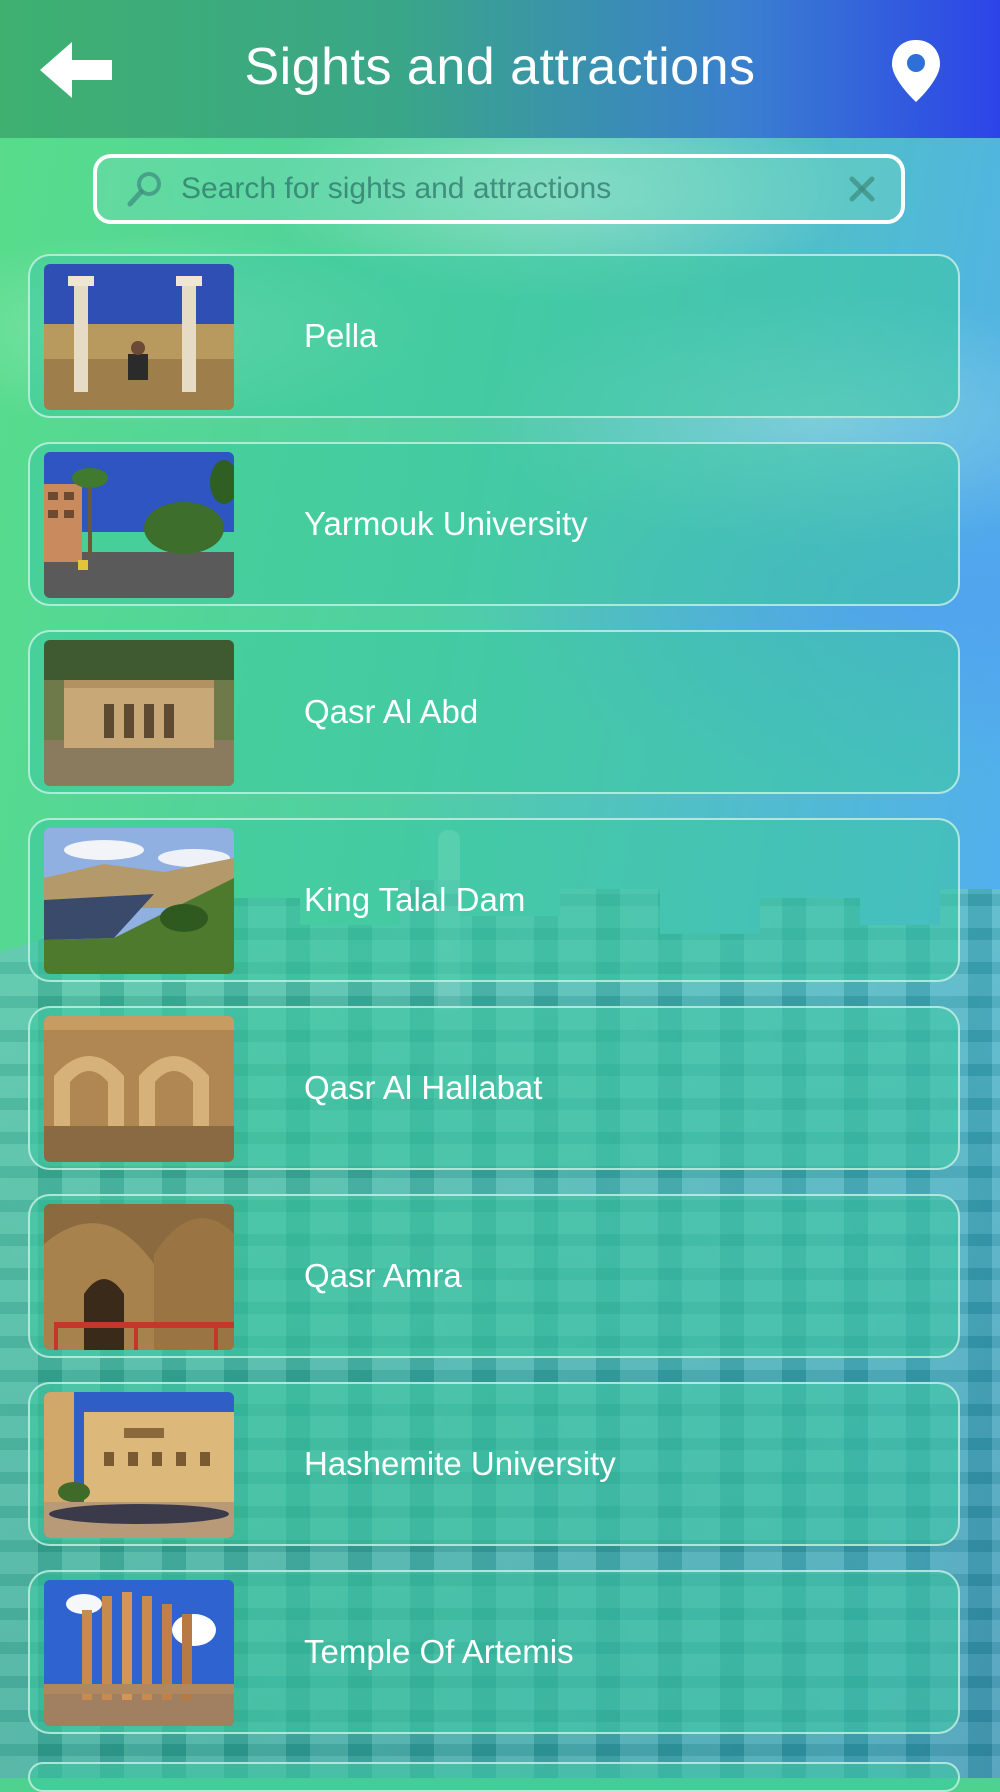  What do you see at coordinates (494, 336) in the screenshot?
I see `list-item-pella: Pella` at bounding box center [494, 336].